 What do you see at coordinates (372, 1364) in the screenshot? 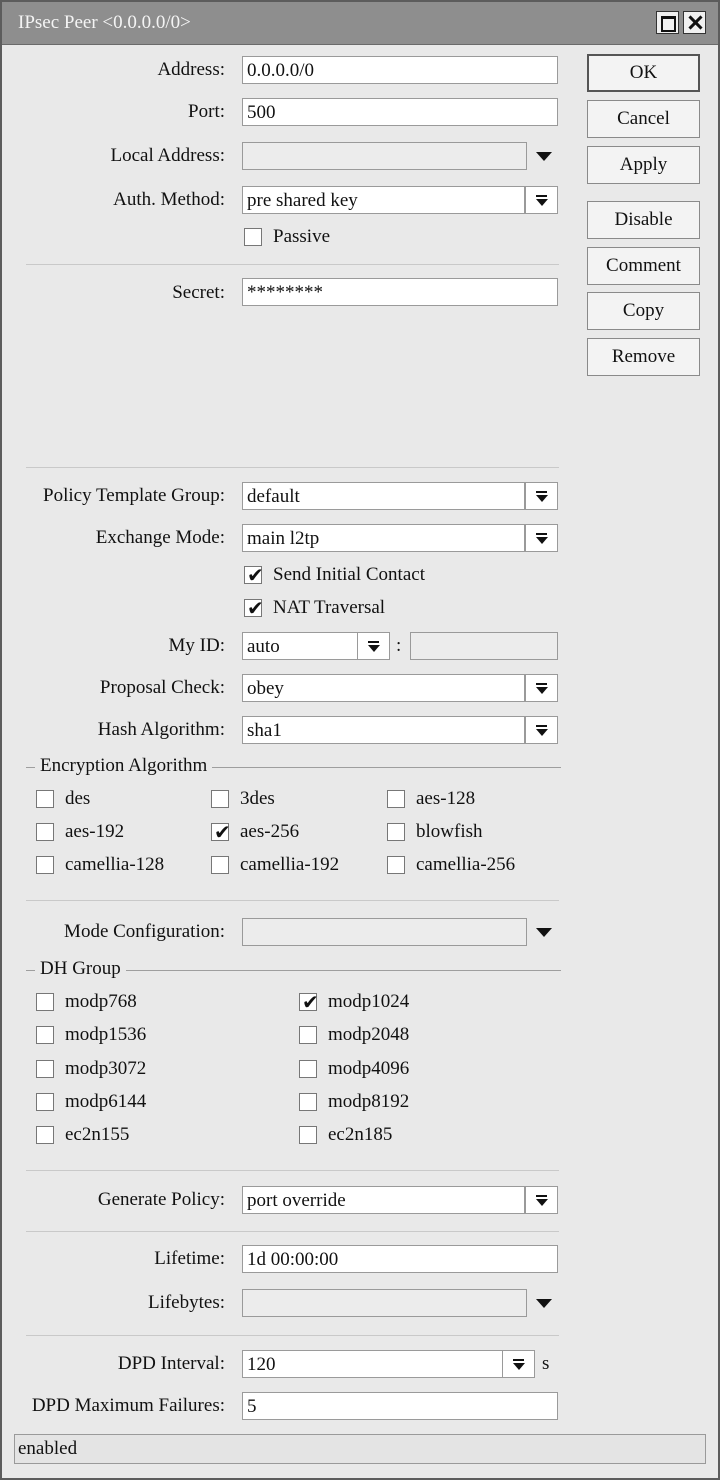
I see `dpd-interval-input: 120` at bounding box center [372, 1364].